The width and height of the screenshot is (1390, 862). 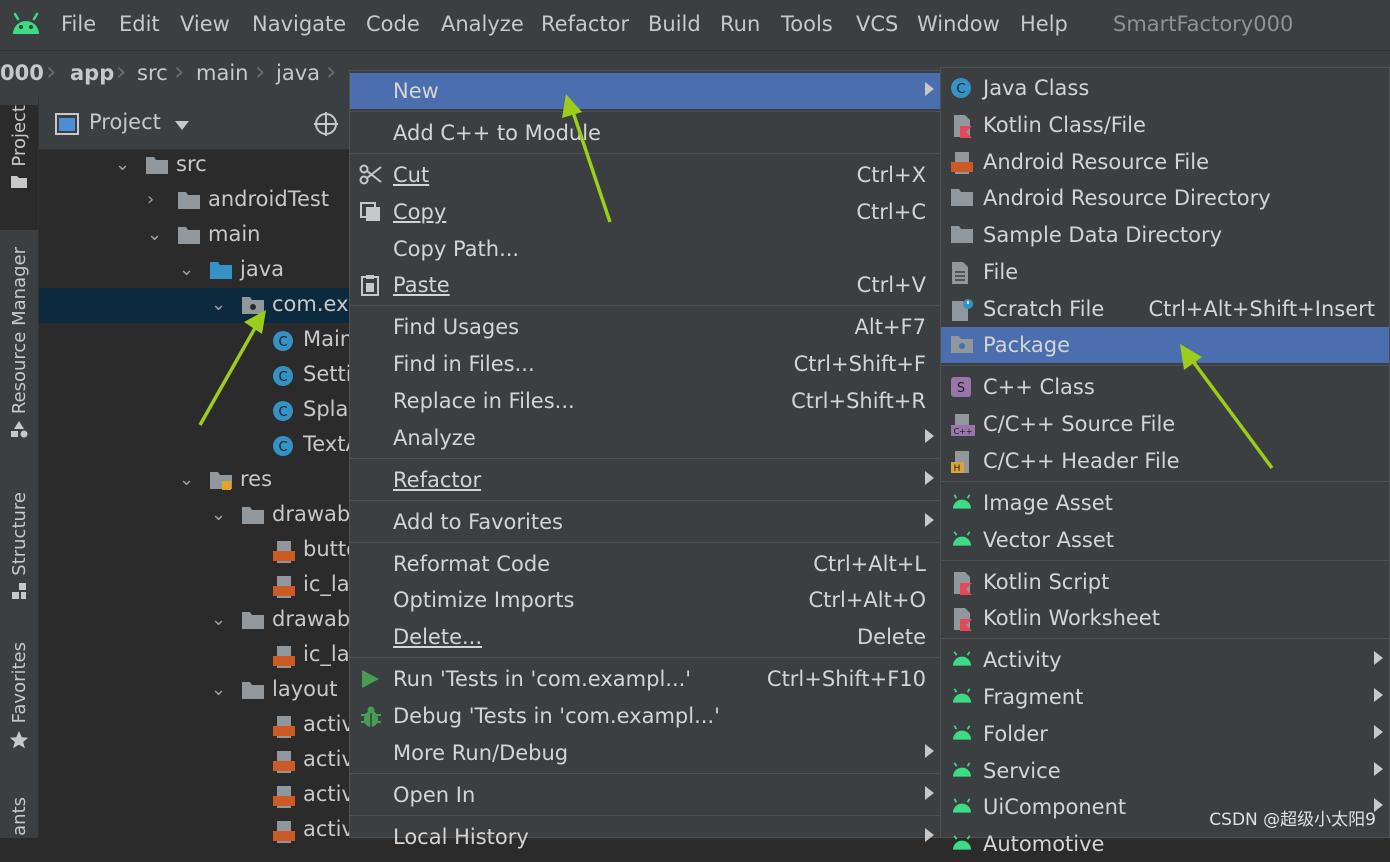 What do you see at coordinates (1079, 424) in the screenshot?
I see `menu-item-label: C/C++ Source File` at bounding box center [1079, 424].